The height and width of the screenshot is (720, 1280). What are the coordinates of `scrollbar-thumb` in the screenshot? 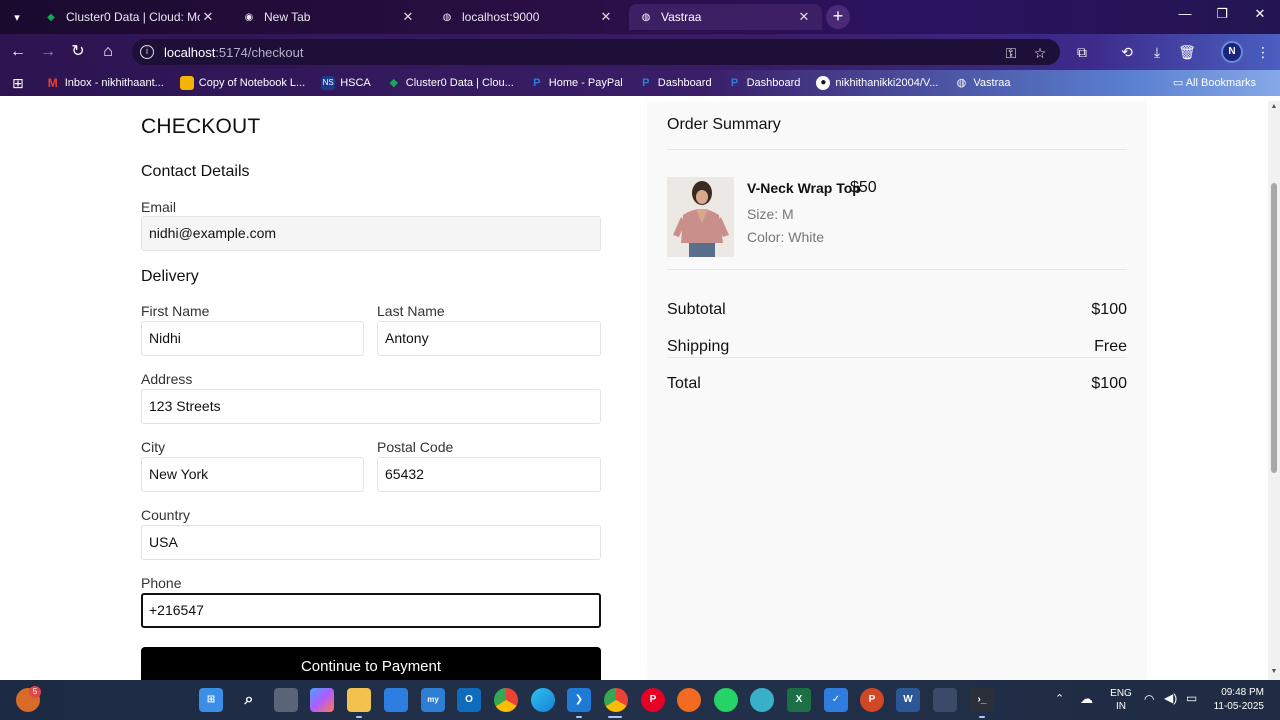 It's located at (1274, 328).